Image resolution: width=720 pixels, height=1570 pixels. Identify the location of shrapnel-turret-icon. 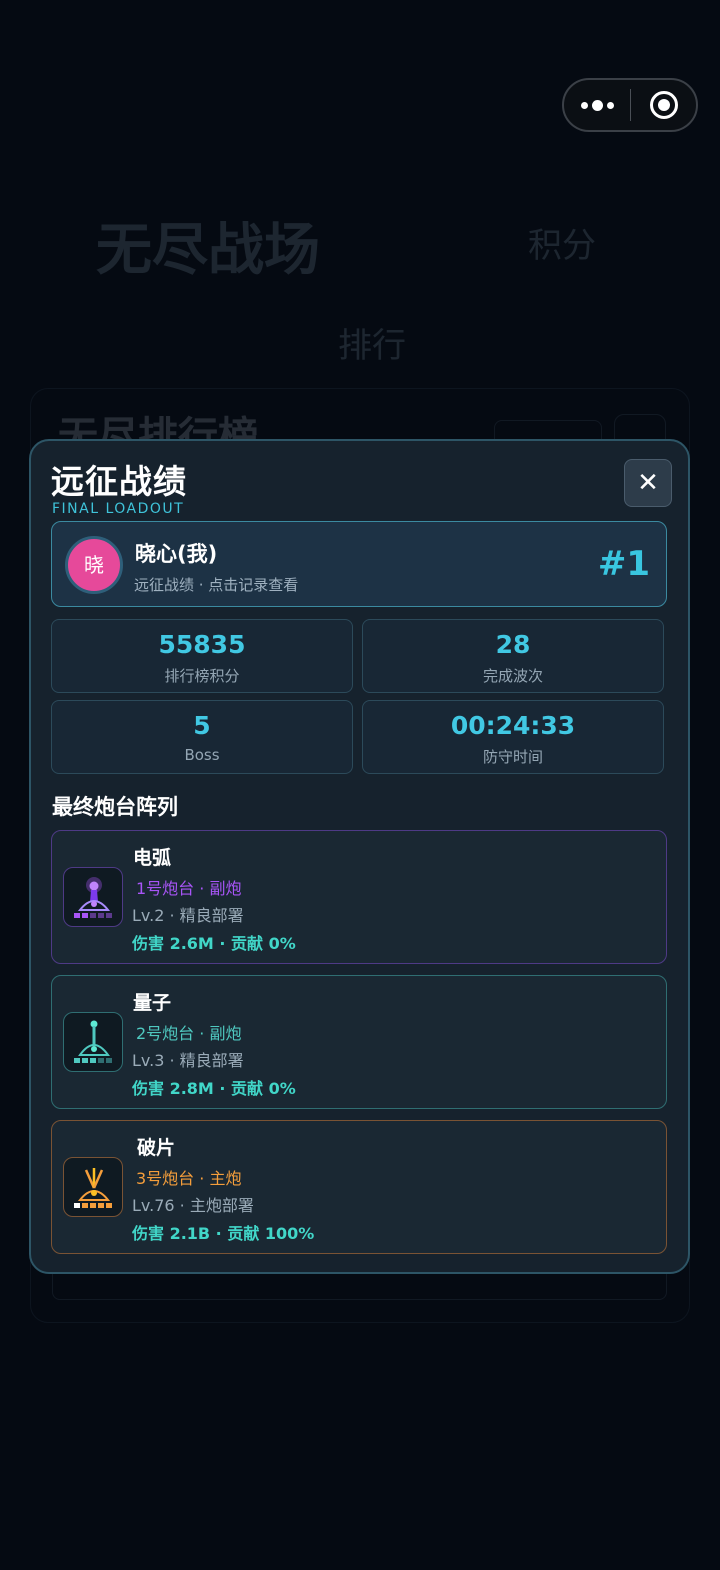
(93, 1187).